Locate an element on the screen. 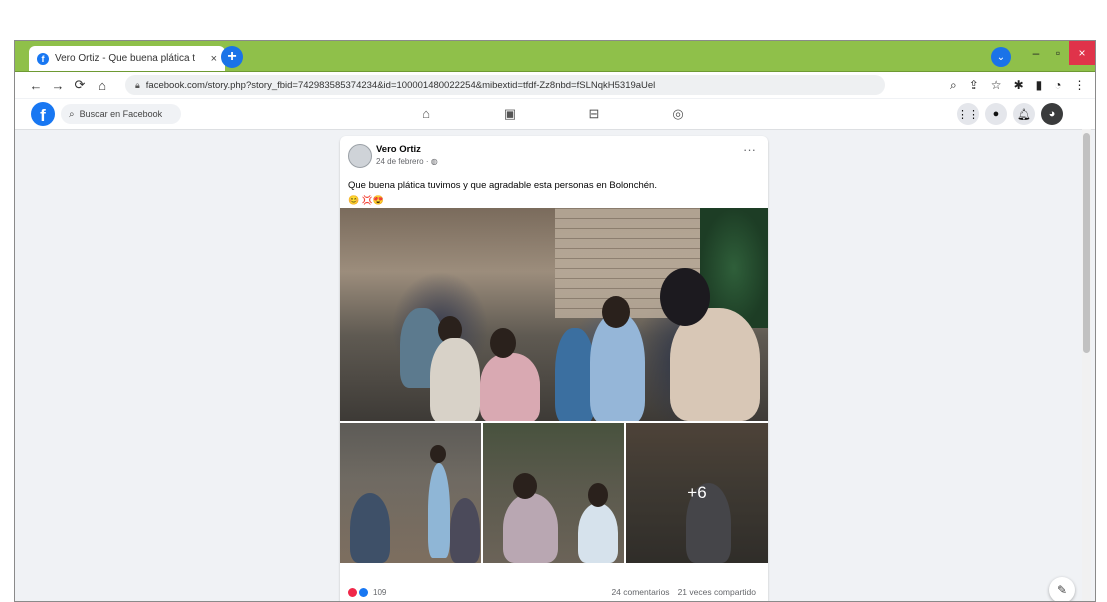 The height and width of the screenshot is (602, 1107). engagement-summary: 24 comentarios 21 veces compartido is located at coordinates (683, 592).